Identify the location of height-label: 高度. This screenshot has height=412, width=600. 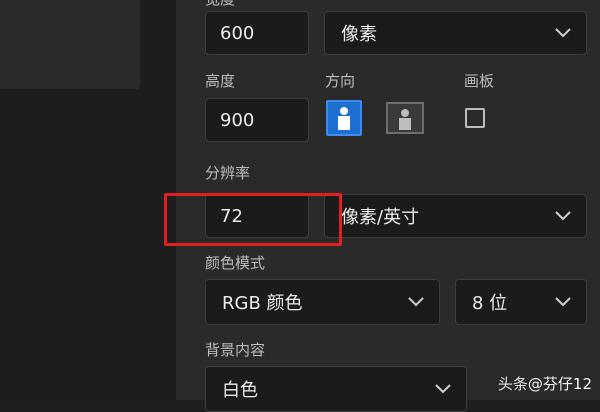
(220, 81).